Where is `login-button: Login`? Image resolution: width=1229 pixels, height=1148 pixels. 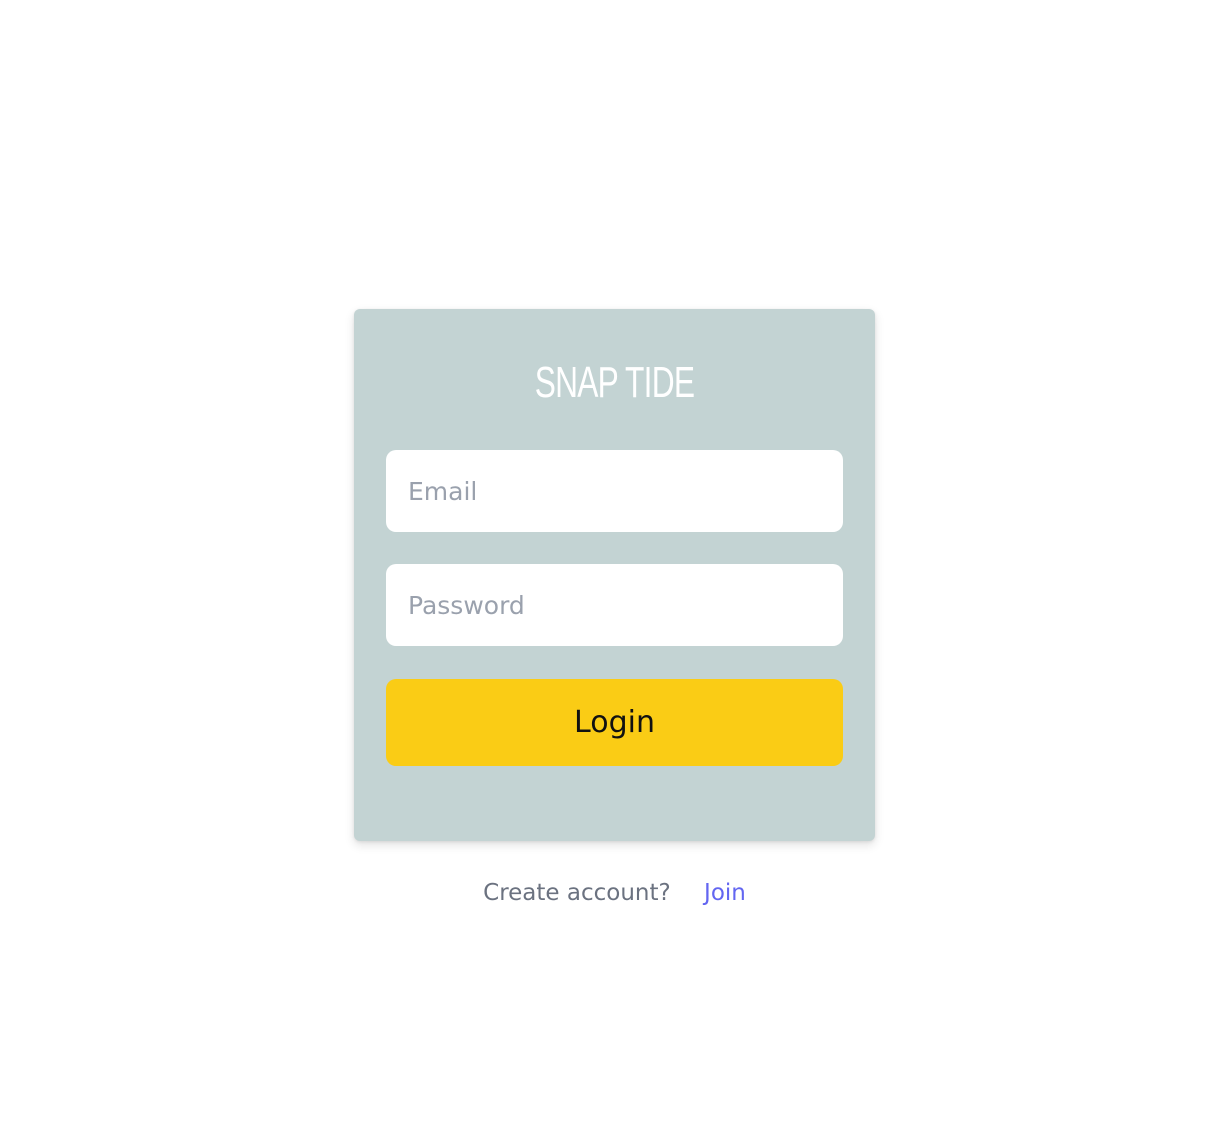 login-button: Login is located at coordinates (614, 722).